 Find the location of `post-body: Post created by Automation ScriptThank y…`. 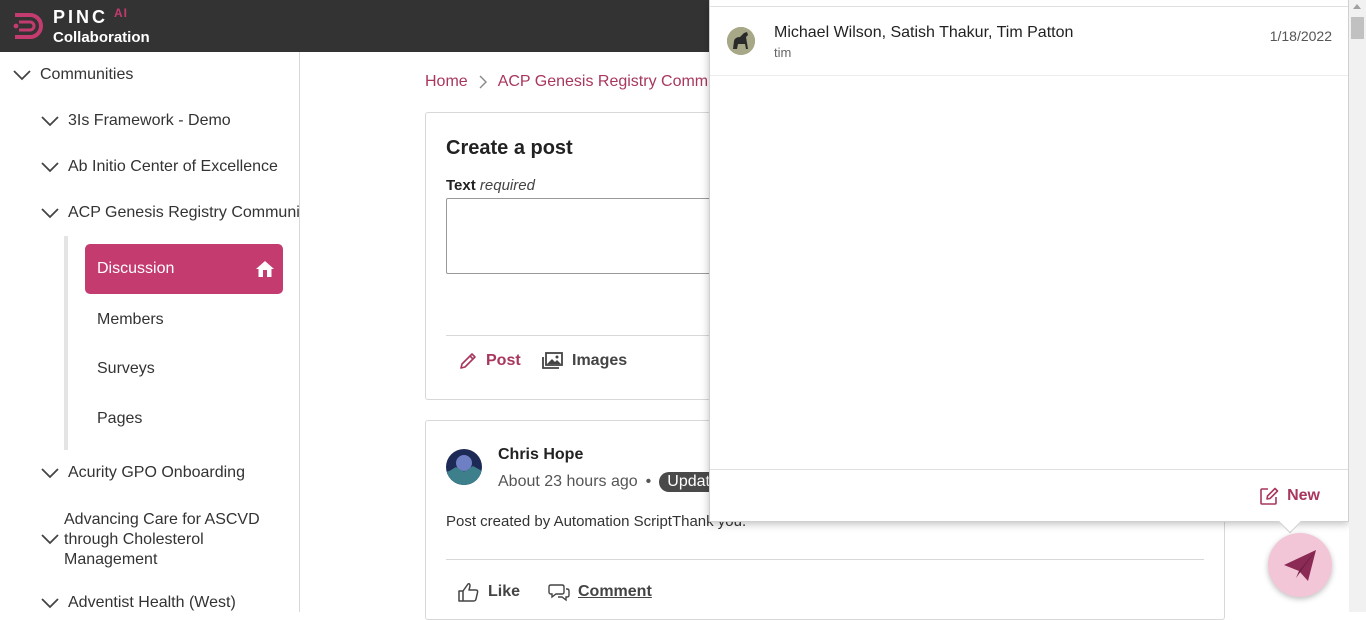

post-body: Post created by Automation ScriptThank y… is located at coordinates (596, 521).